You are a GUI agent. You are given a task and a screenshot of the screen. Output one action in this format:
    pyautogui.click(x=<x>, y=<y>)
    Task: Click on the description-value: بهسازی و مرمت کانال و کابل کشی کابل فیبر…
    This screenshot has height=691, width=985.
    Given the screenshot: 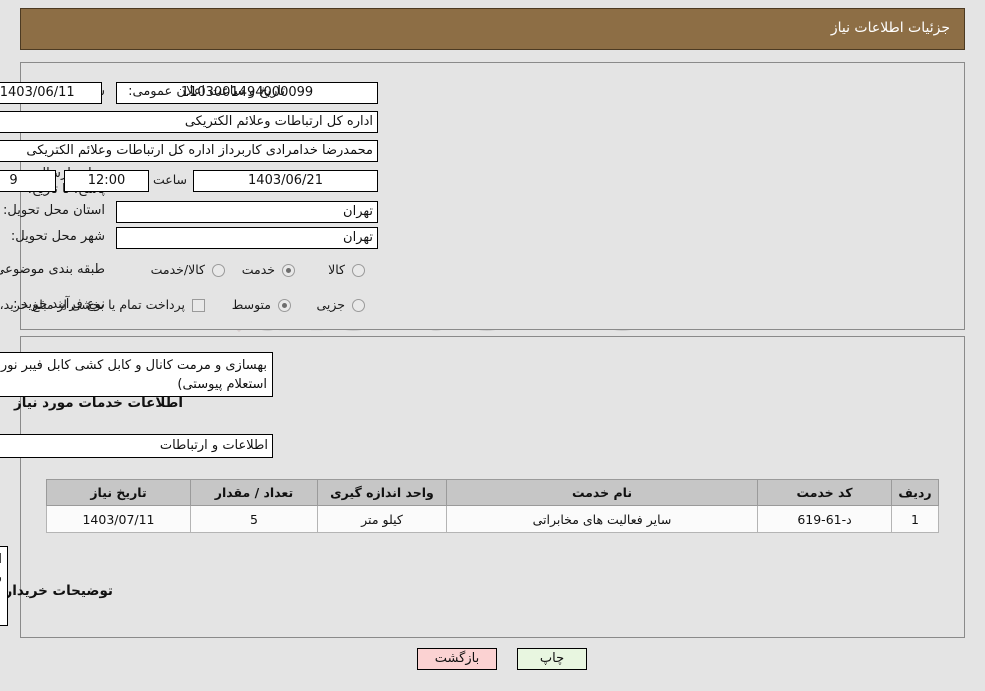 What is the action you would take?
    pyautogui.click(x=136, y=374)
    